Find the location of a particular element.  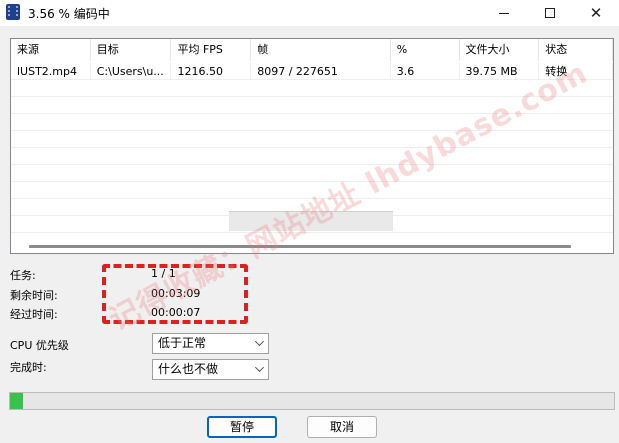

cell-frames: 8097 / 227651 is located at coordinates (321, 71).